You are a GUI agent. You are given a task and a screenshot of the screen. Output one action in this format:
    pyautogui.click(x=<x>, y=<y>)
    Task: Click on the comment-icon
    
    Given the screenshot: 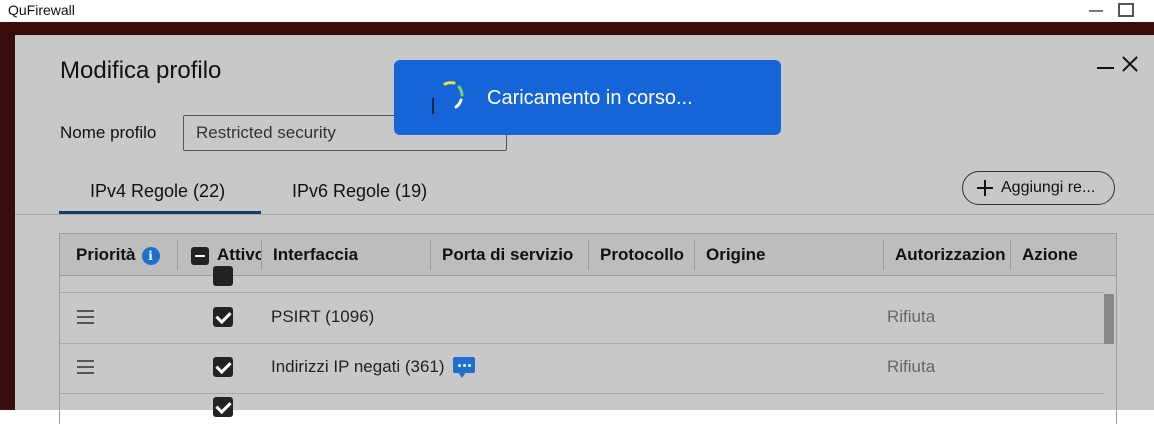 What is the action you would take?
    pyautogui.click(x=463, y=367)
    